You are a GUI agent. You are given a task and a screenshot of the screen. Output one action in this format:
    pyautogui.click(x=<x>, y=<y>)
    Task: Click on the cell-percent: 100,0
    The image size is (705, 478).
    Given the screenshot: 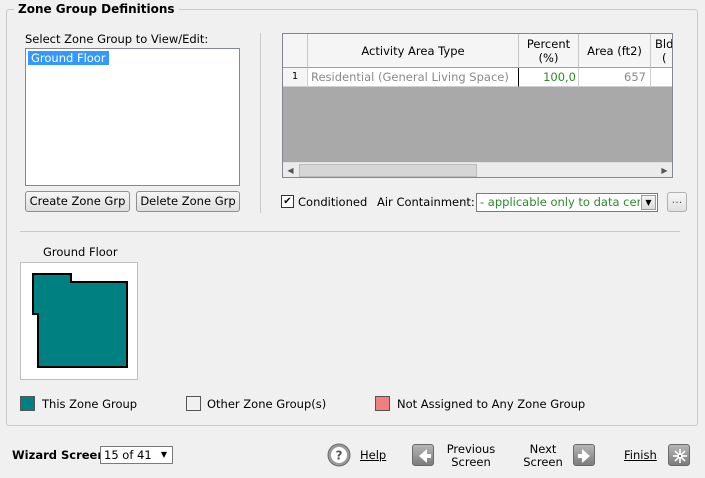 What is the action you would take?
    pyautogui.click(x=549, y=77)
    